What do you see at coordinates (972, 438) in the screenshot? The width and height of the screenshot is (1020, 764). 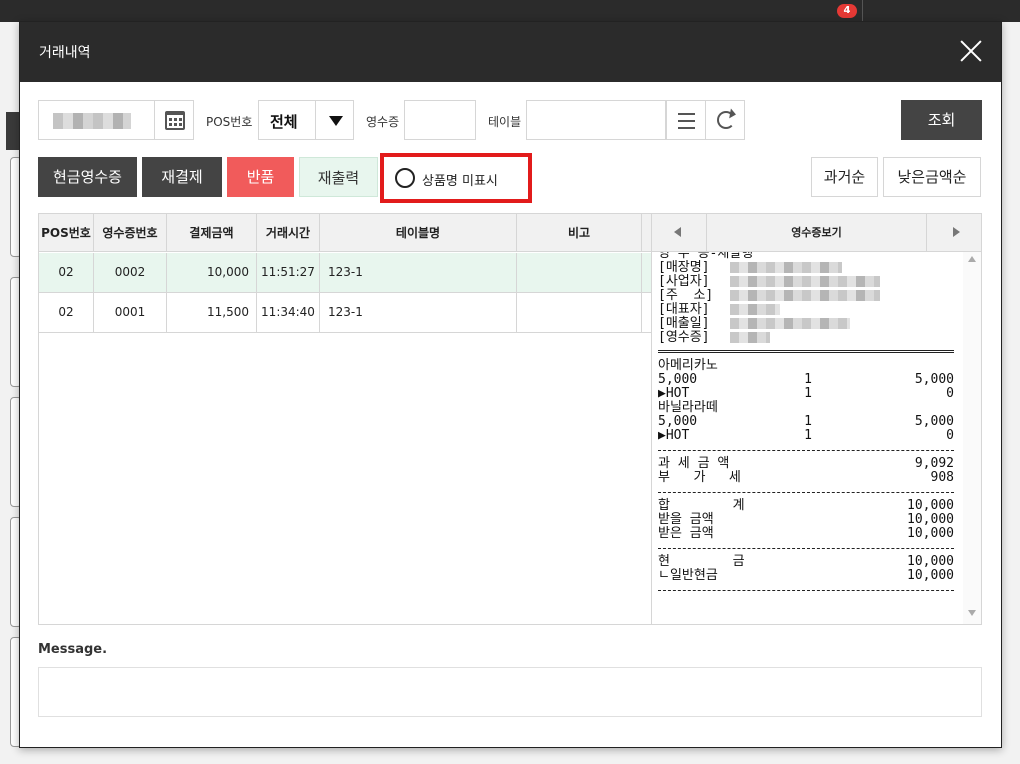 I see `receipt-scrollbar` at bounding box center [972, 438].